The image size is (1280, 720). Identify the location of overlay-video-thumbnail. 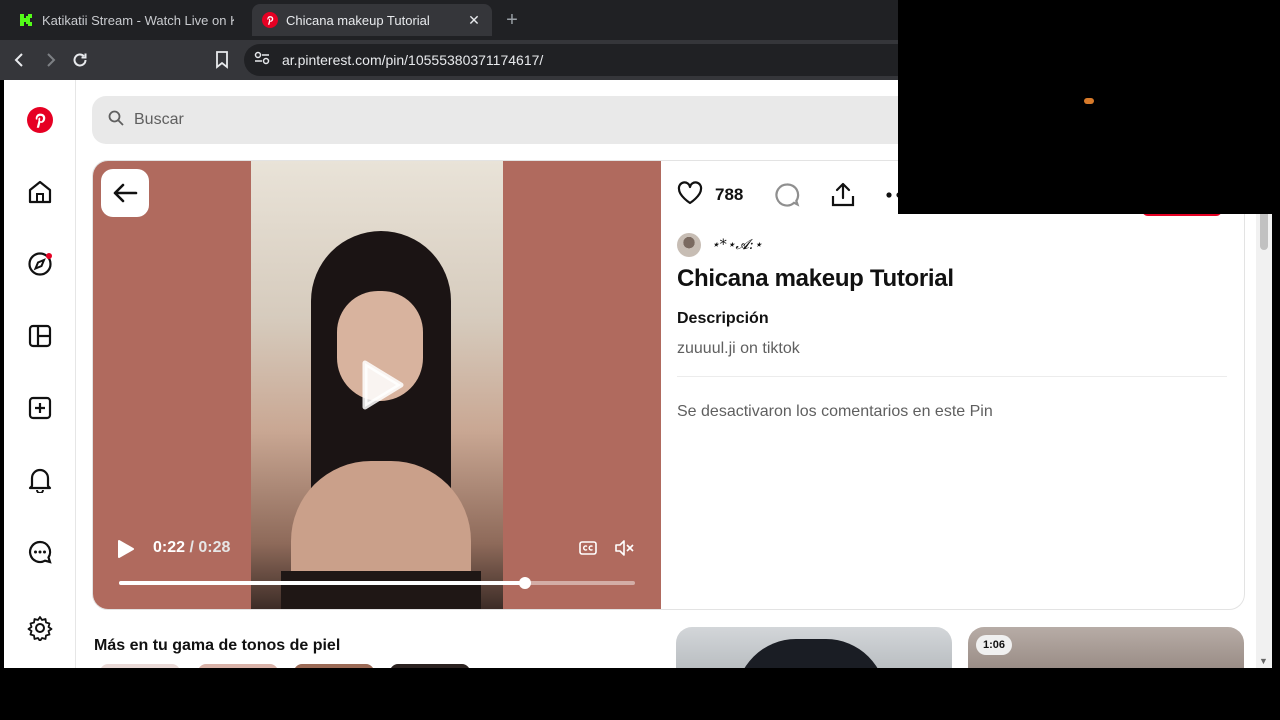
(1089, 101).